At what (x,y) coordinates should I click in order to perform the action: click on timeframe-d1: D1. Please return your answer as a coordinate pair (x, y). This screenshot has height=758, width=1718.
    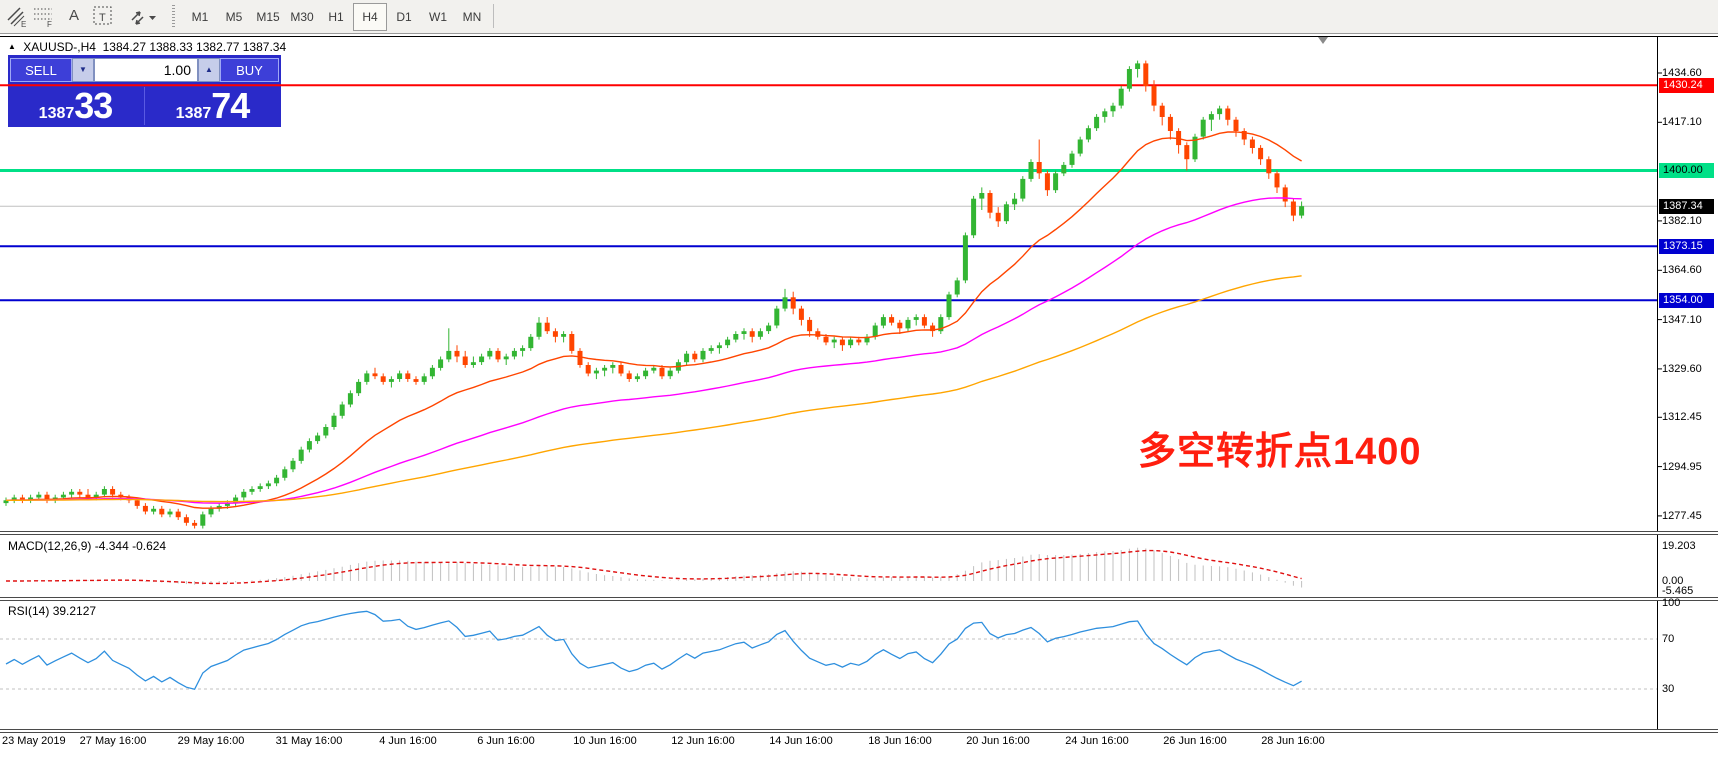
    Looking at the image, I should click on (404, 17).